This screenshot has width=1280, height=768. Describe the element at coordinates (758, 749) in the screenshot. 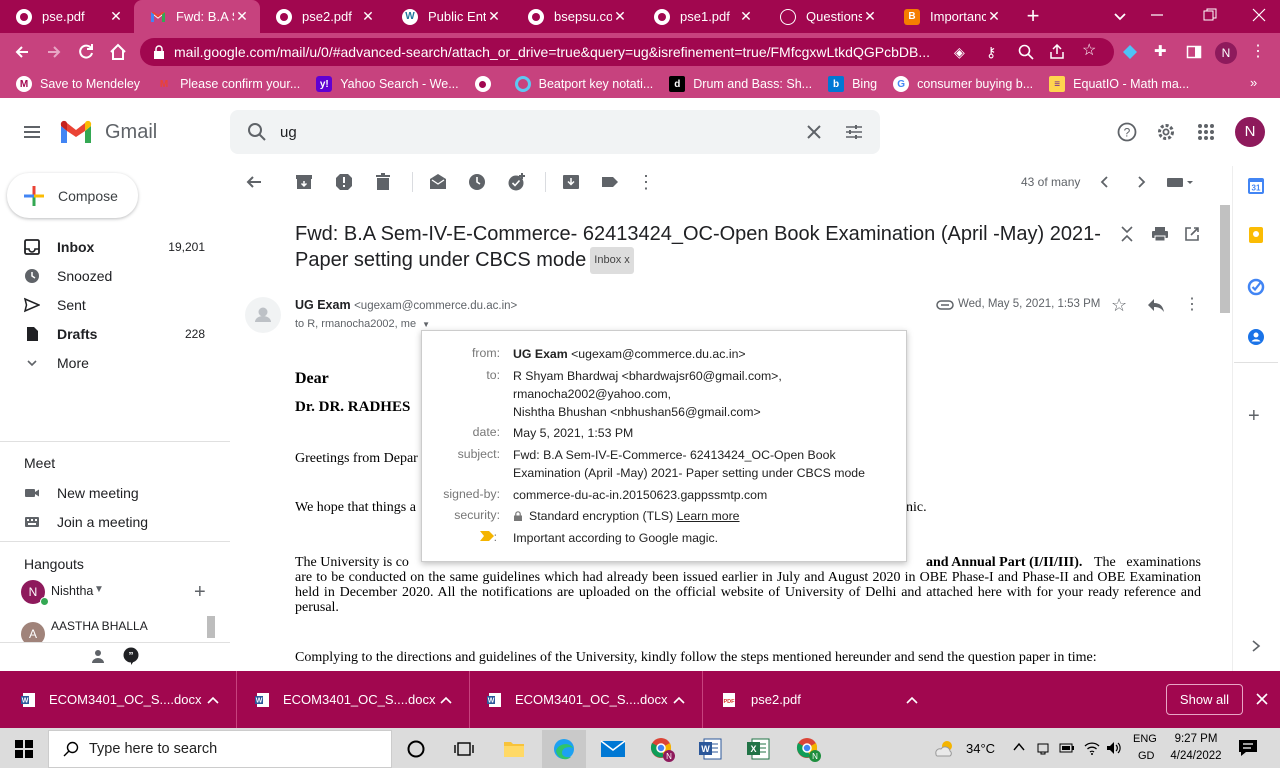

I see `excel-app-icon: X` at that location.